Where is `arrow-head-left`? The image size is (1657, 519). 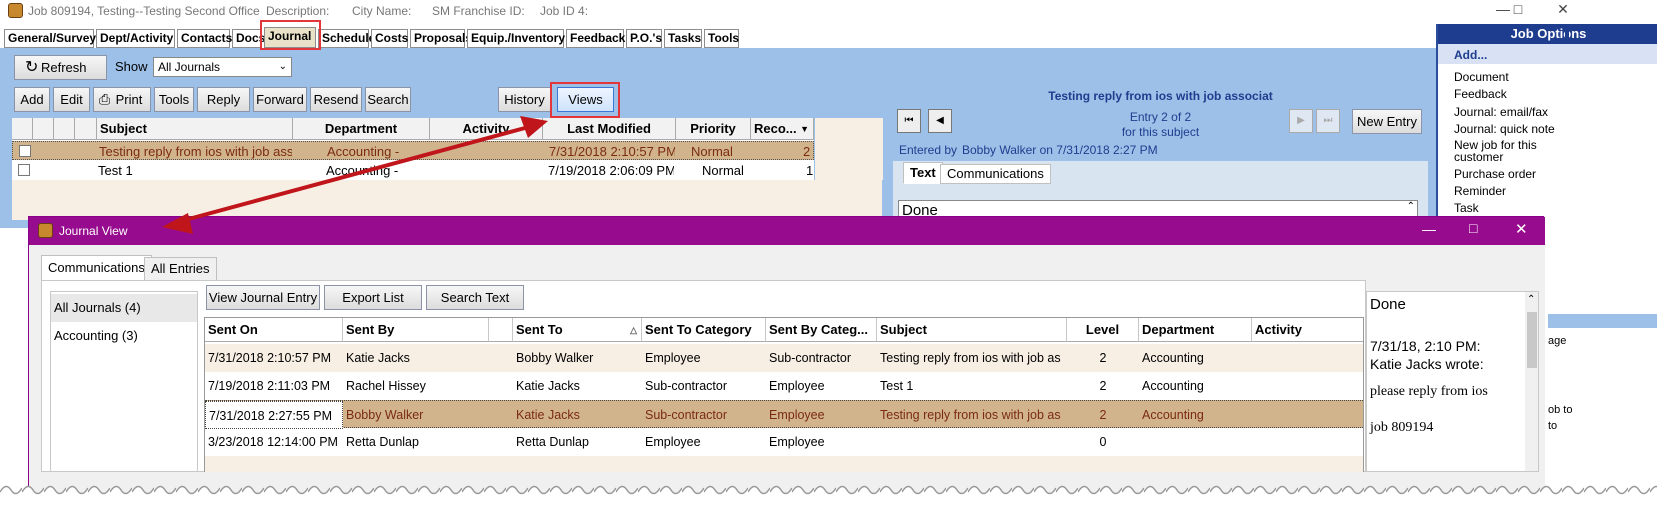 arrow-head-left is located at coordinates (177, 223).